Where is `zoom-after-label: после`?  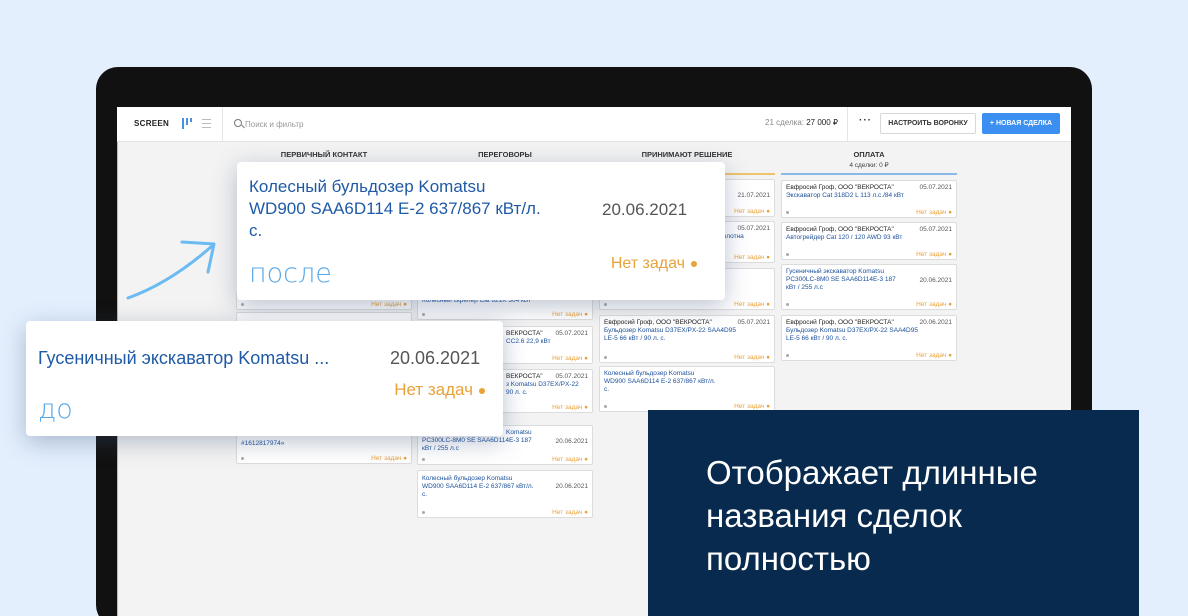
zoom-after-label: после is located at coordinates (290, 273).